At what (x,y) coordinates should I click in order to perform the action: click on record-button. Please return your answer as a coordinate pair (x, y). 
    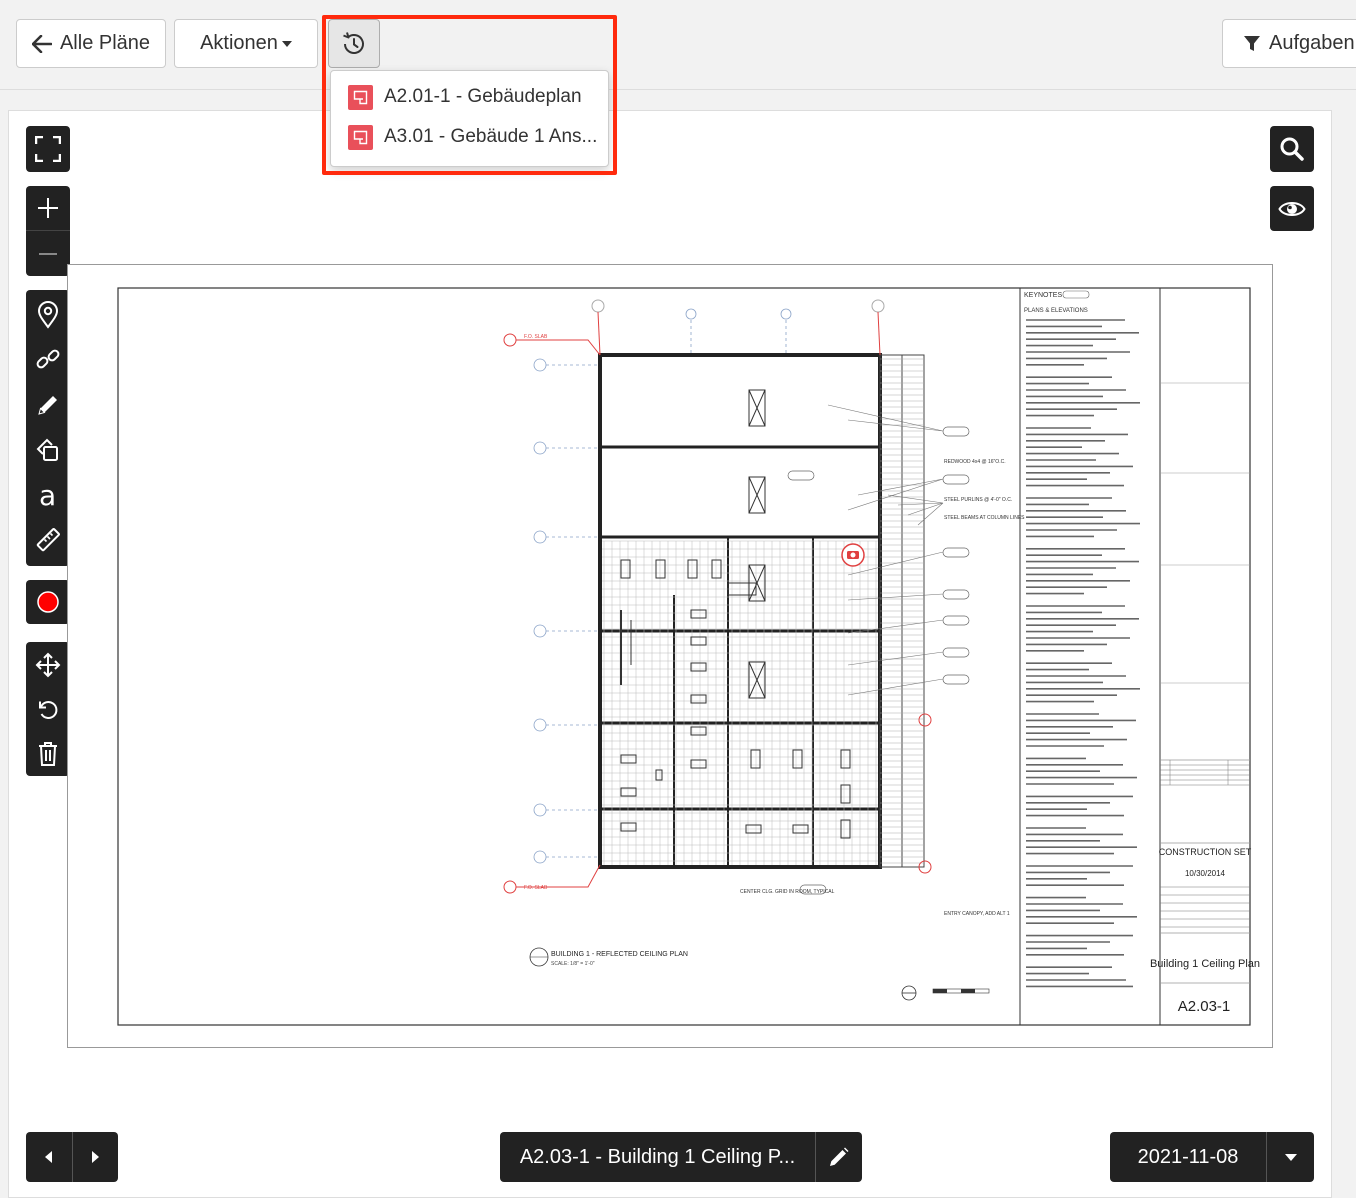
    Looking at the image, I should click on (48, 602).